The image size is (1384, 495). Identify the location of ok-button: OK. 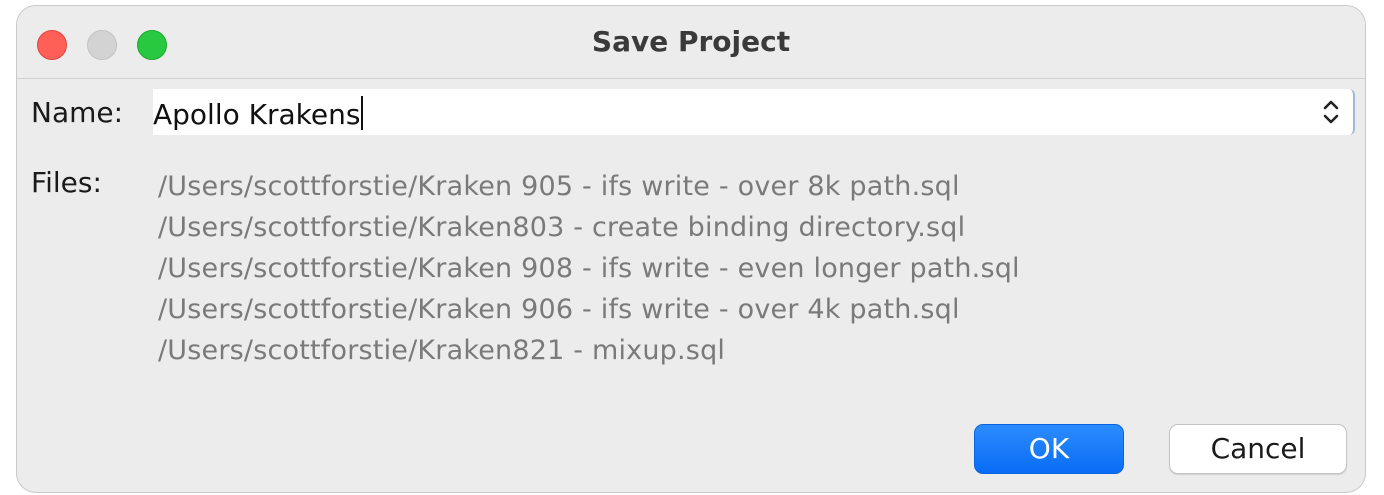
(1049, 449).